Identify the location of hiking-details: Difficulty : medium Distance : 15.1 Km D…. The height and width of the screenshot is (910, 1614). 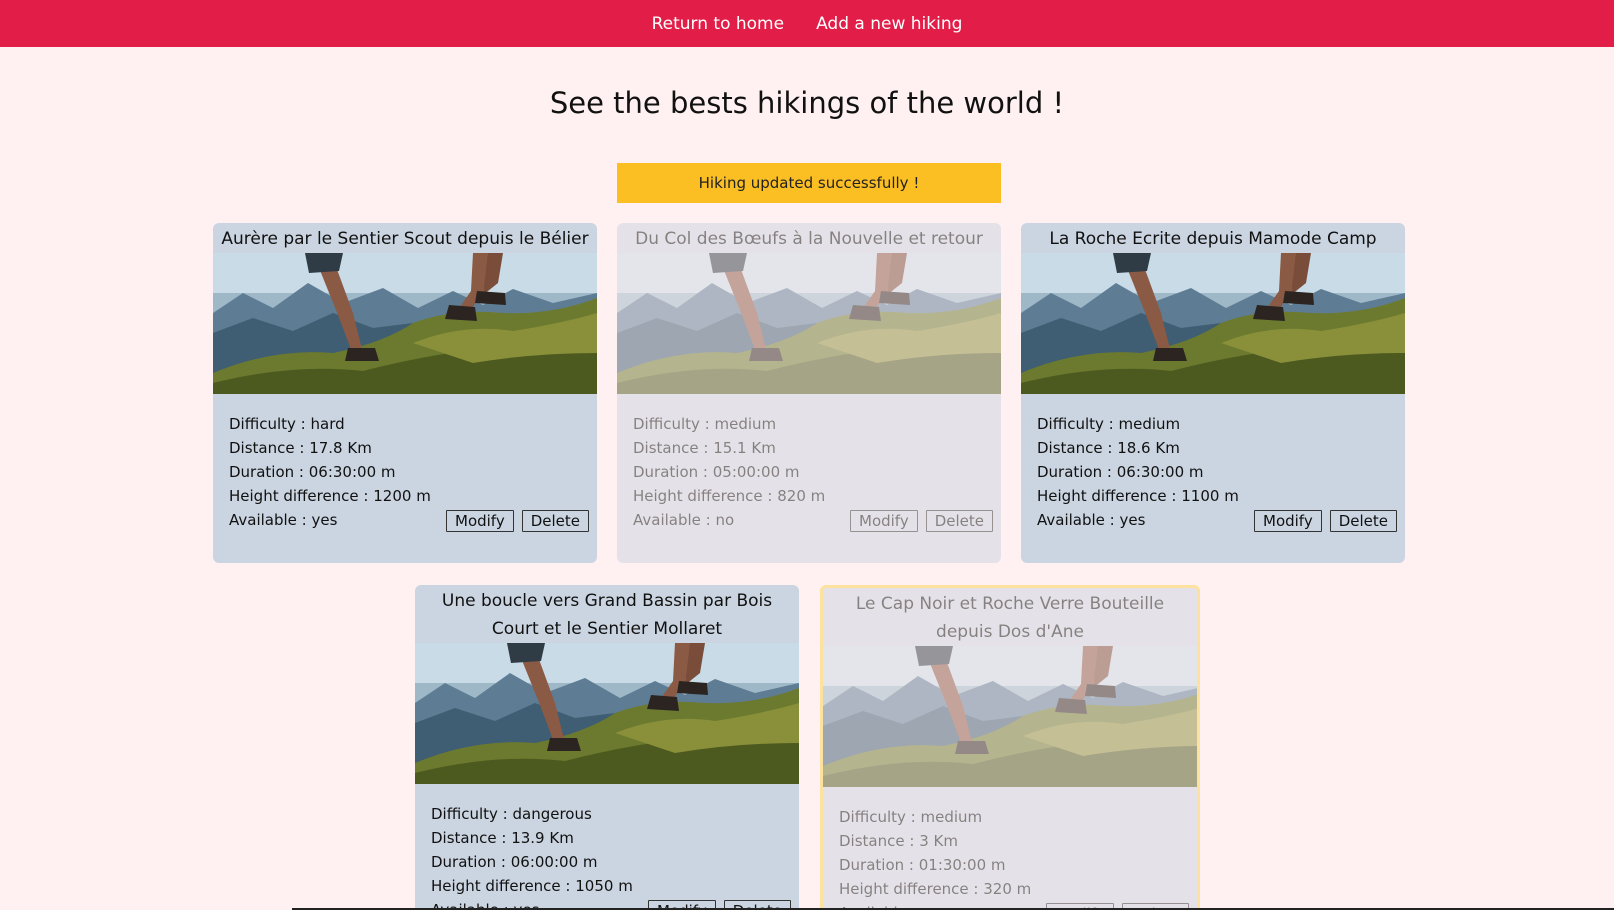
(809, 463).